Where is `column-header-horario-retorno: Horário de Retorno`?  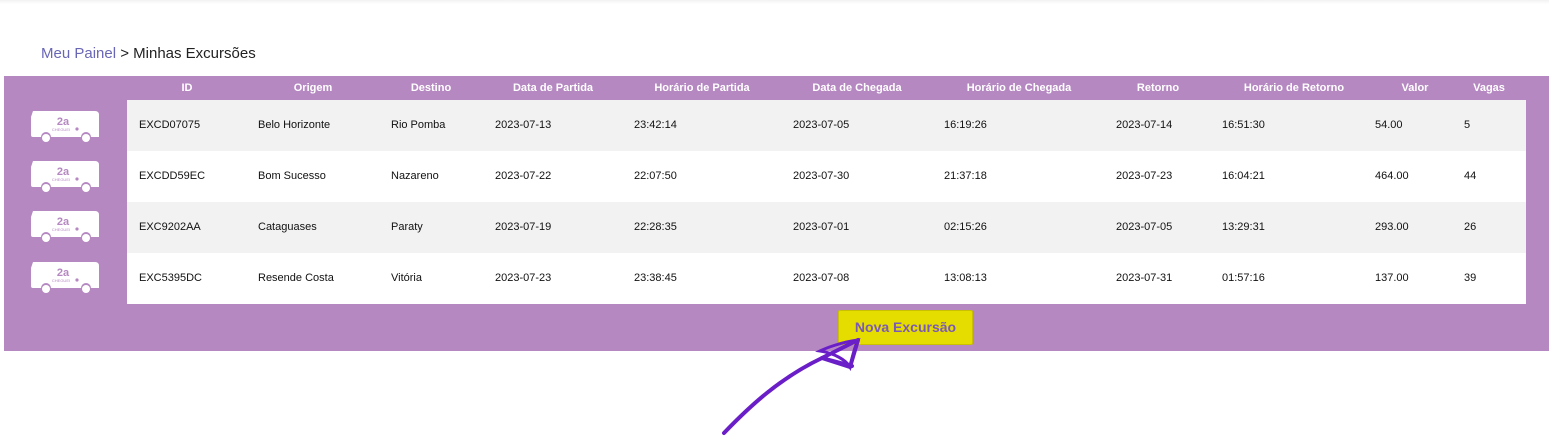
column-header-horario-retorno: Horário de Retorno is located at coordinates (1294, 88).